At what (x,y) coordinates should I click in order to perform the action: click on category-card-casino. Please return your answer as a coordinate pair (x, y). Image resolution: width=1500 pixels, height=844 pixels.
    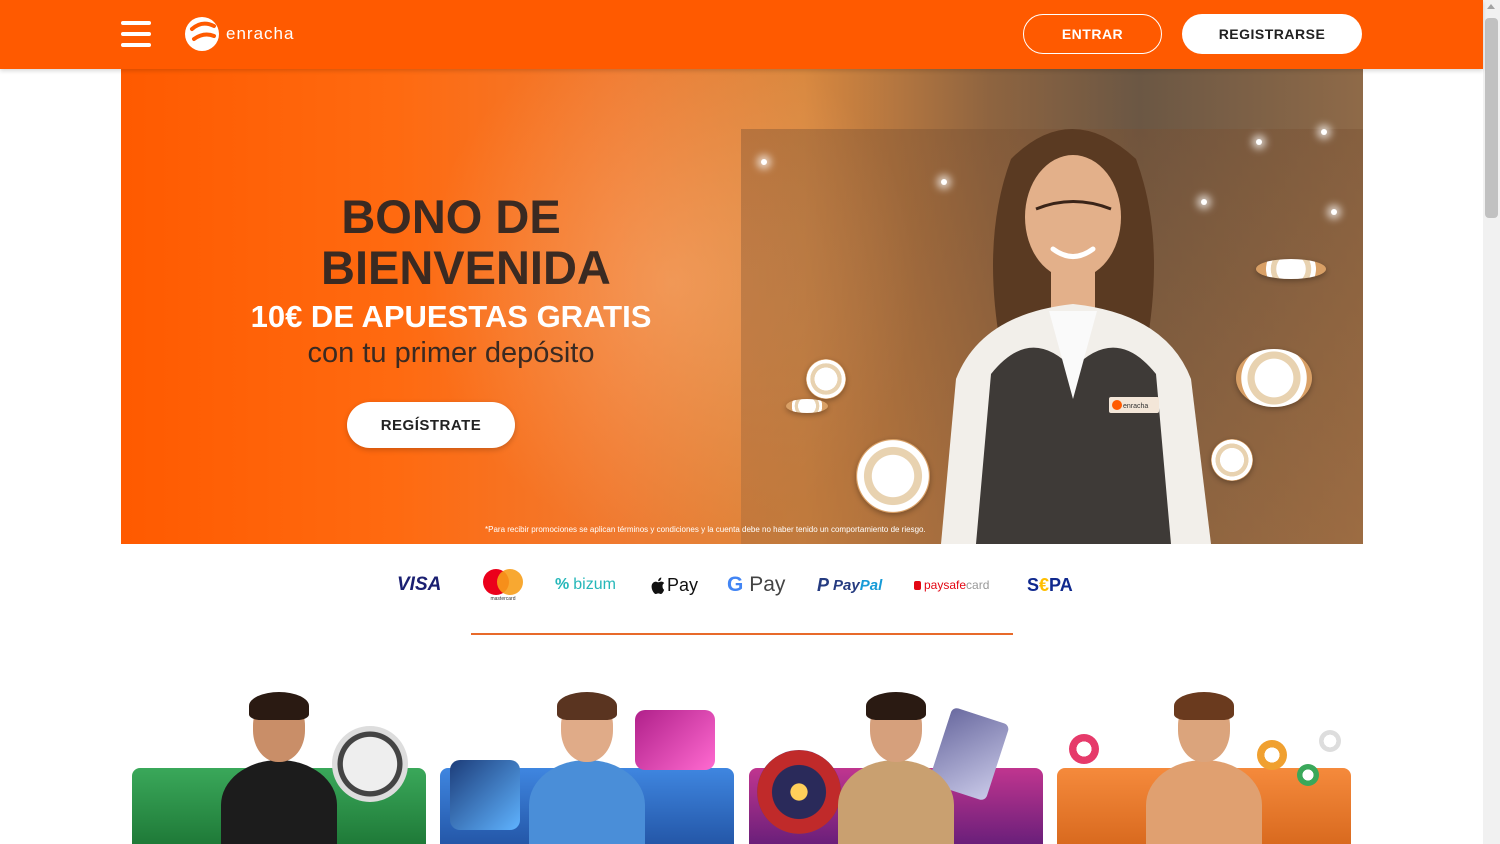
    Looking at the image, I should click on (896, 767).